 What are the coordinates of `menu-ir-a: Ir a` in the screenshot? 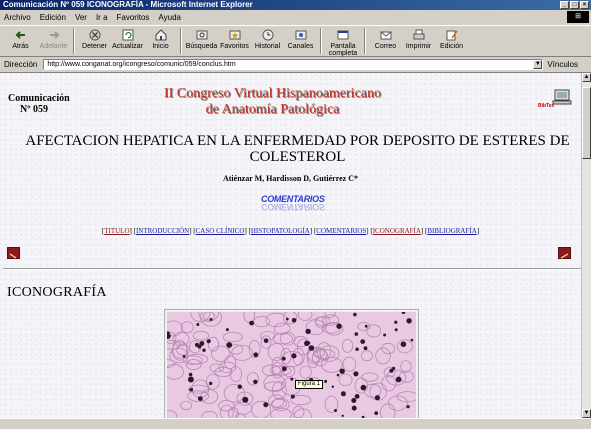 It's located at (102, 17).